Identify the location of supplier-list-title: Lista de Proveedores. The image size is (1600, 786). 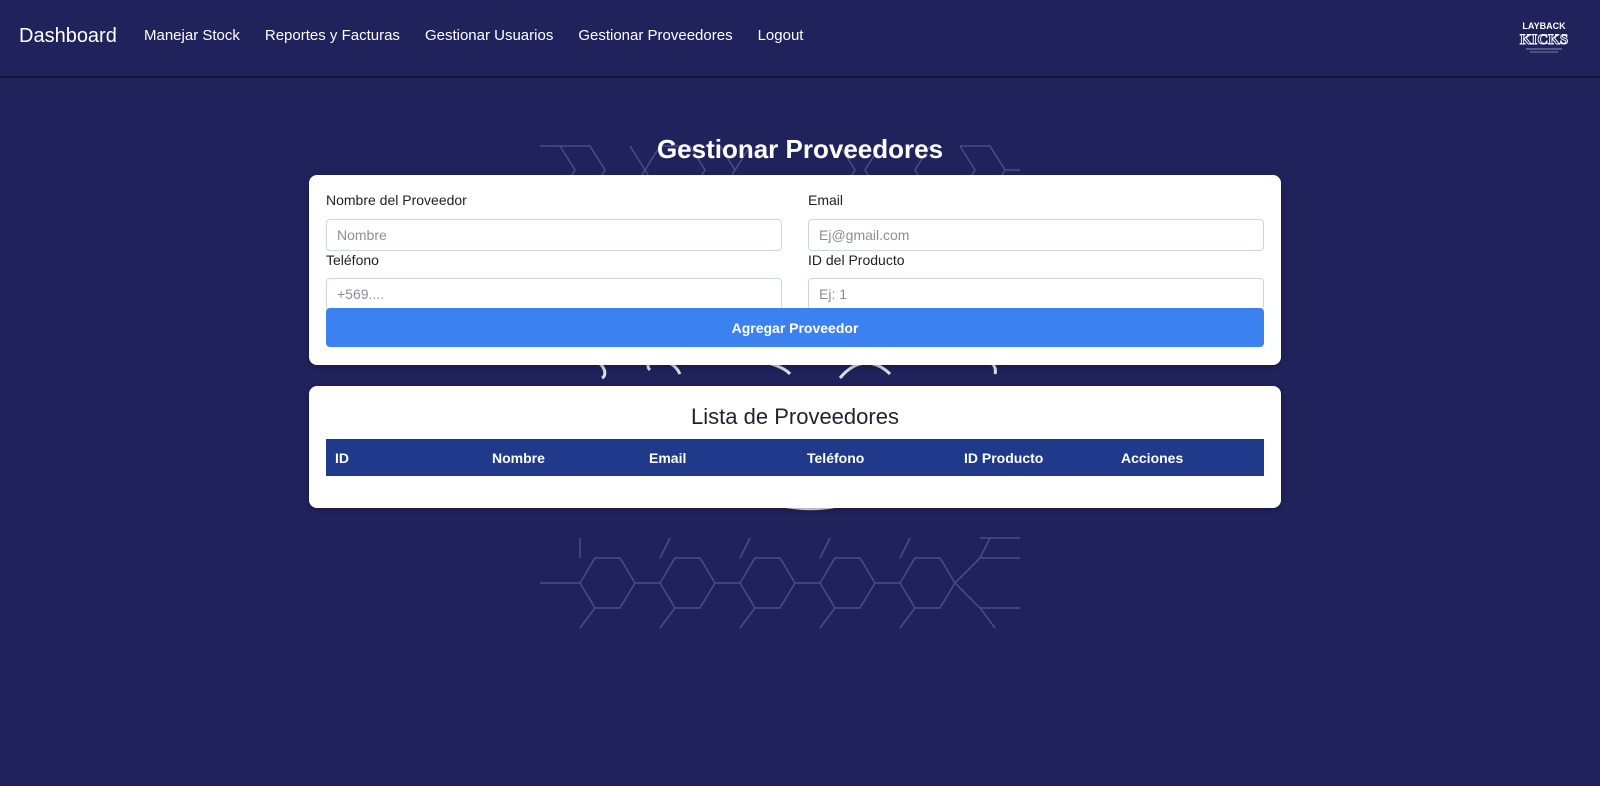
(795, 416).